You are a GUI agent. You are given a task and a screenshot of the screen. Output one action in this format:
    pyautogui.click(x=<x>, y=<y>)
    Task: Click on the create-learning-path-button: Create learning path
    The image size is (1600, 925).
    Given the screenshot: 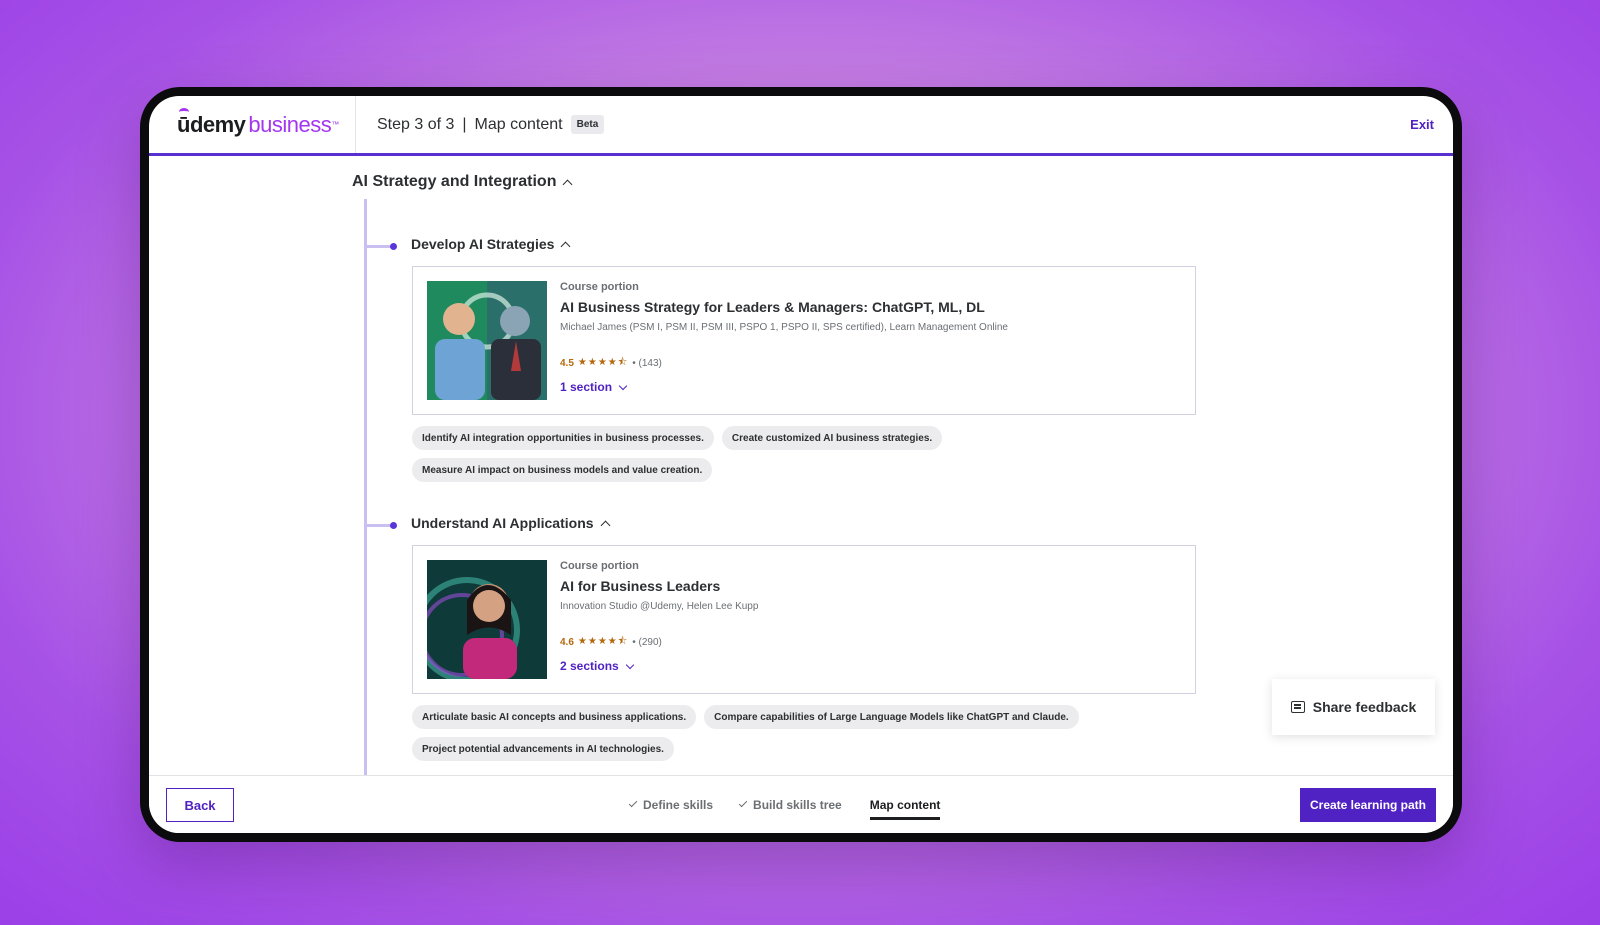 What is the action you would take?
    pyautogui.click(x=1368, y=805)
    